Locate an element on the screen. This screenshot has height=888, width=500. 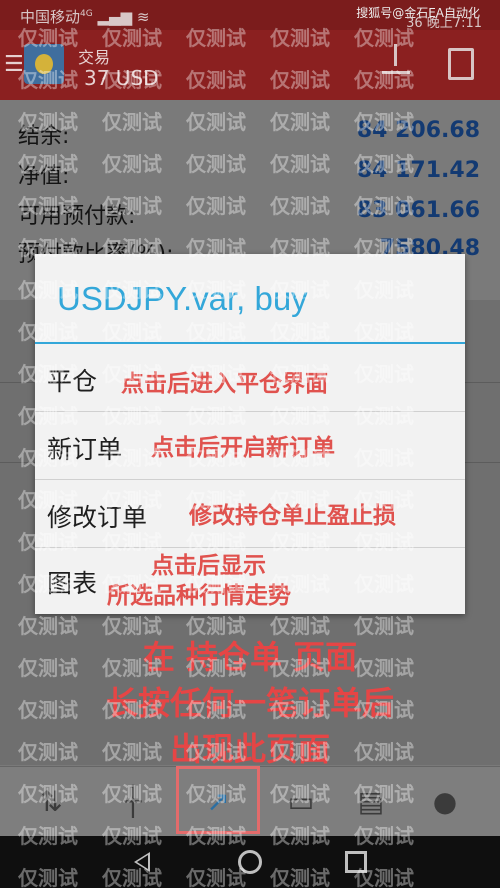
instruction-line: 长按任何一笔订单后 is located at coordinates (249, 703).